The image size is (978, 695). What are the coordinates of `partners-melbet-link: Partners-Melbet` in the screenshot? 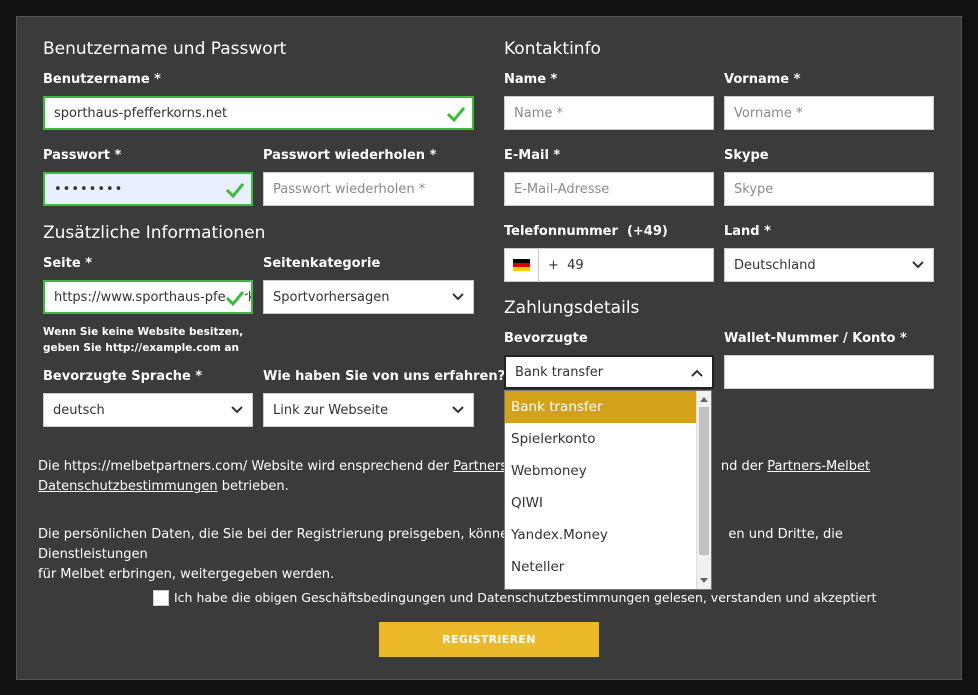 It's located at (818, 466).